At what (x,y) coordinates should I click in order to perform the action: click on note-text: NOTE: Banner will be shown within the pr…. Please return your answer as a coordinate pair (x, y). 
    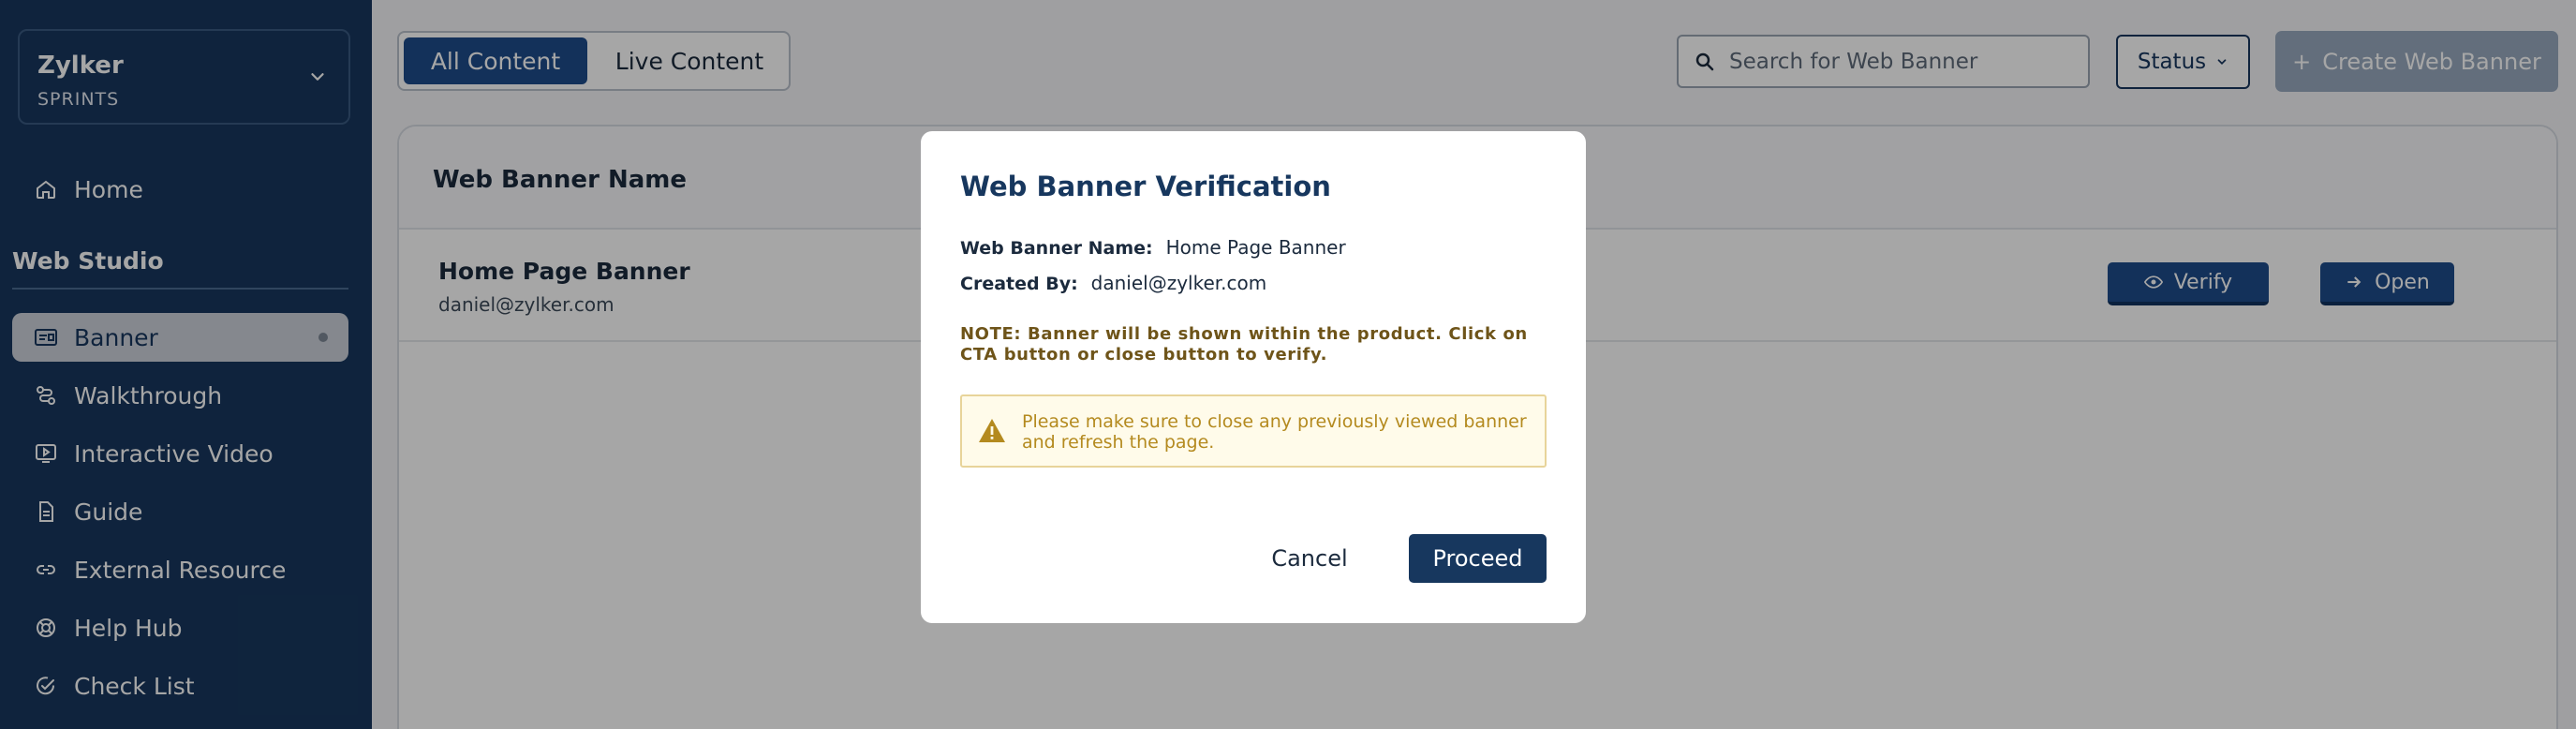
    Looking at the image, I should click on (1244, 344).